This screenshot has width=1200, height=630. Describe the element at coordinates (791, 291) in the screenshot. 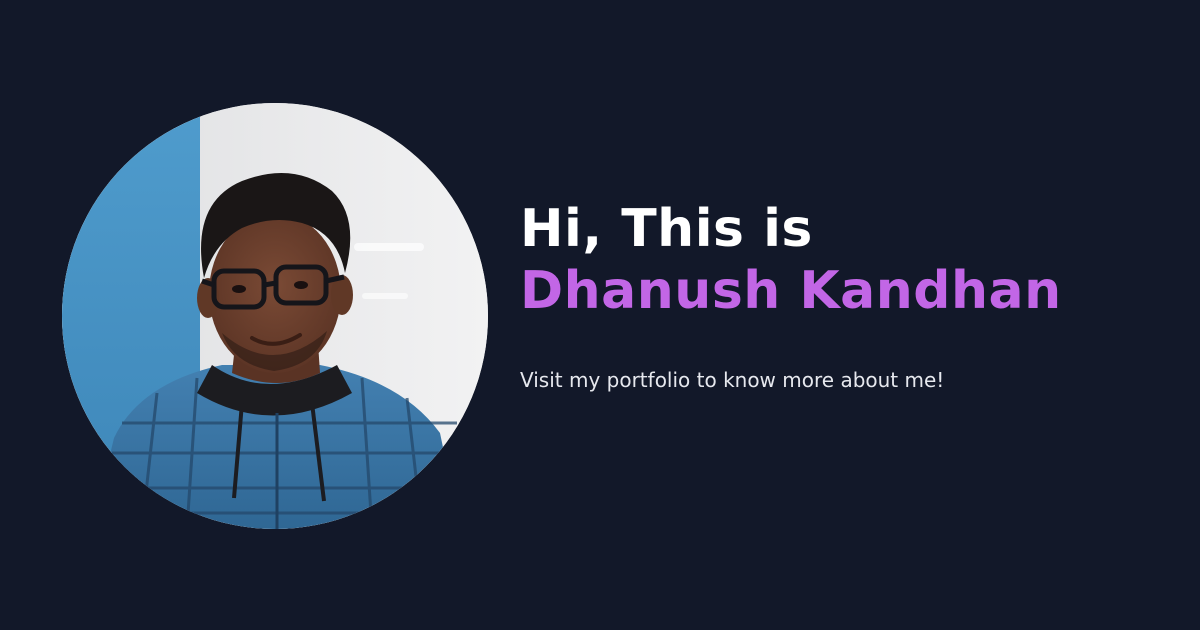

I see `name-heading: Dhanush Kandhan` at that location.